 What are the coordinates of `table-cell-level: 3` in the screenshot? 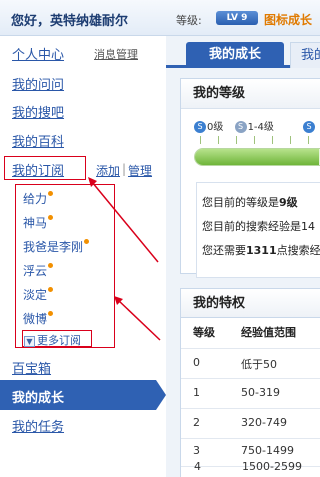 It's located at (196, 450).